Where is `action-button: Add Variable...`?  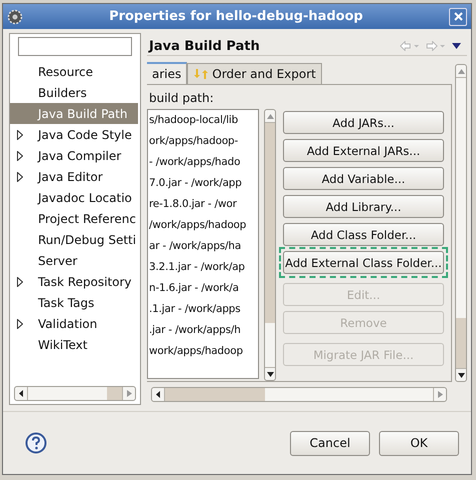
action-button: Add Variable... is located at coordinates (363, 178).